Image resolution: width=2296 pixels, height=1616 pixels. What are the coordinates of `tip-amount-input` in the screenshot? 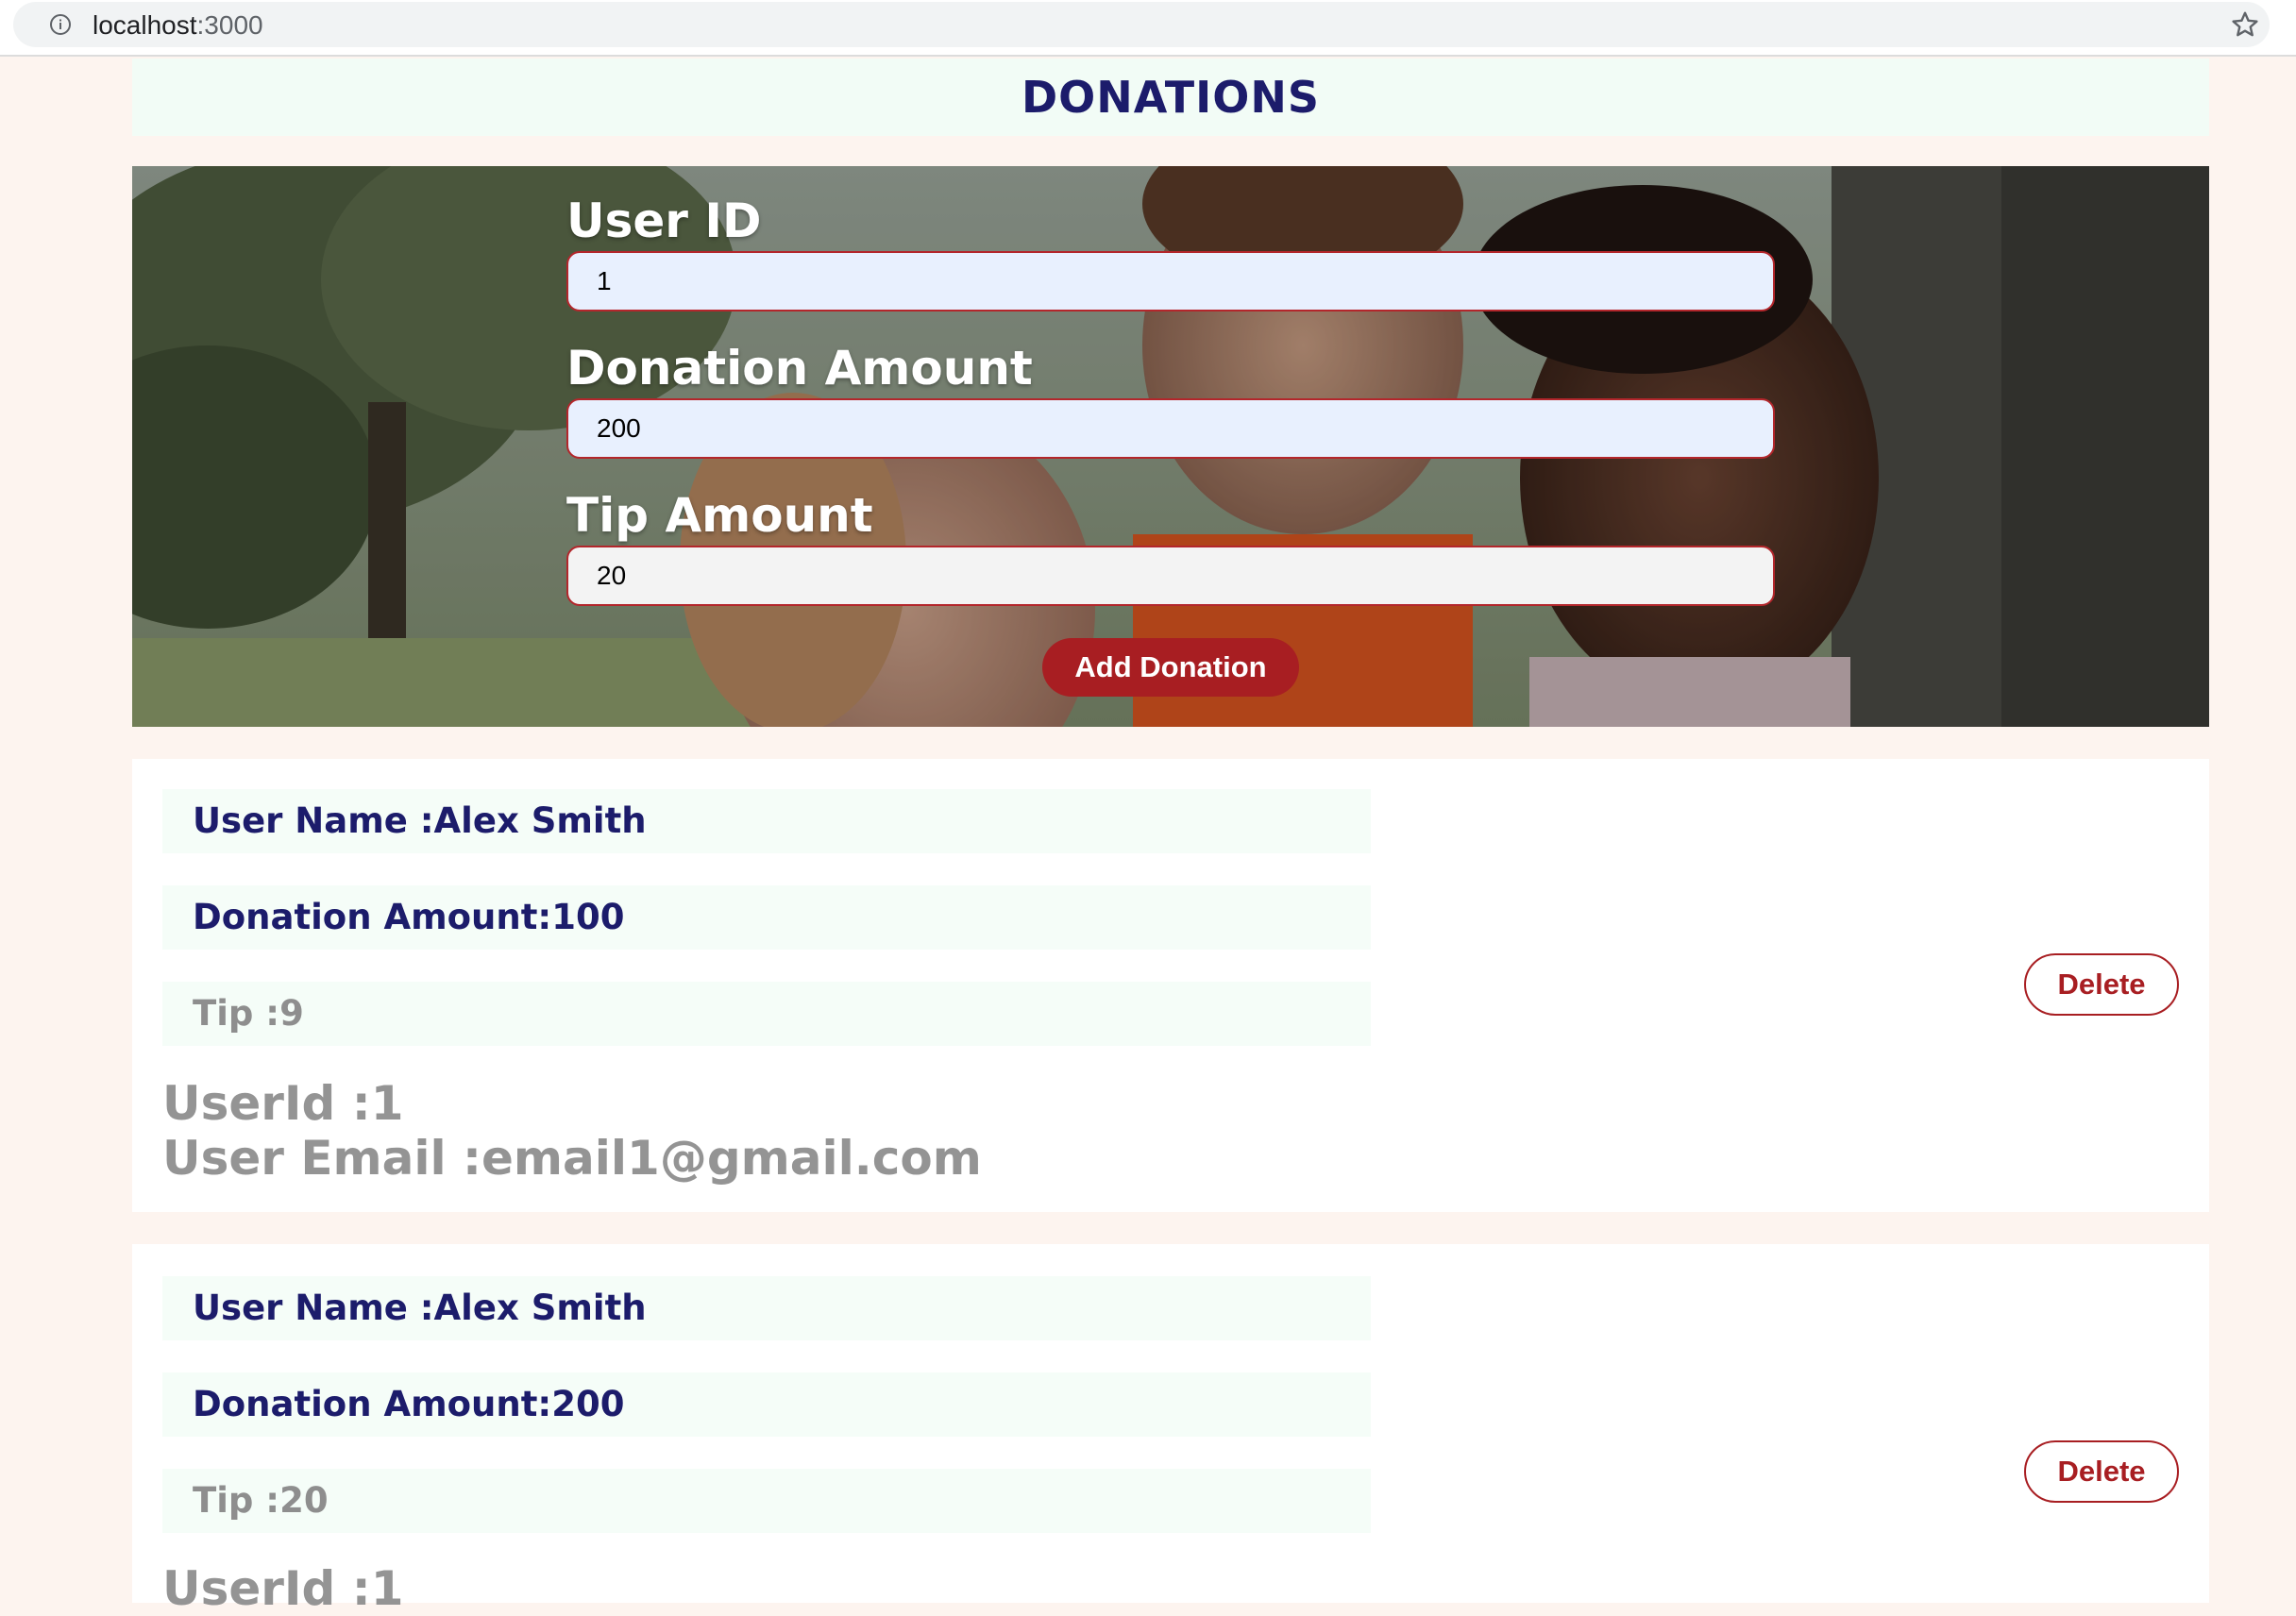 It's located at (1170, 576).